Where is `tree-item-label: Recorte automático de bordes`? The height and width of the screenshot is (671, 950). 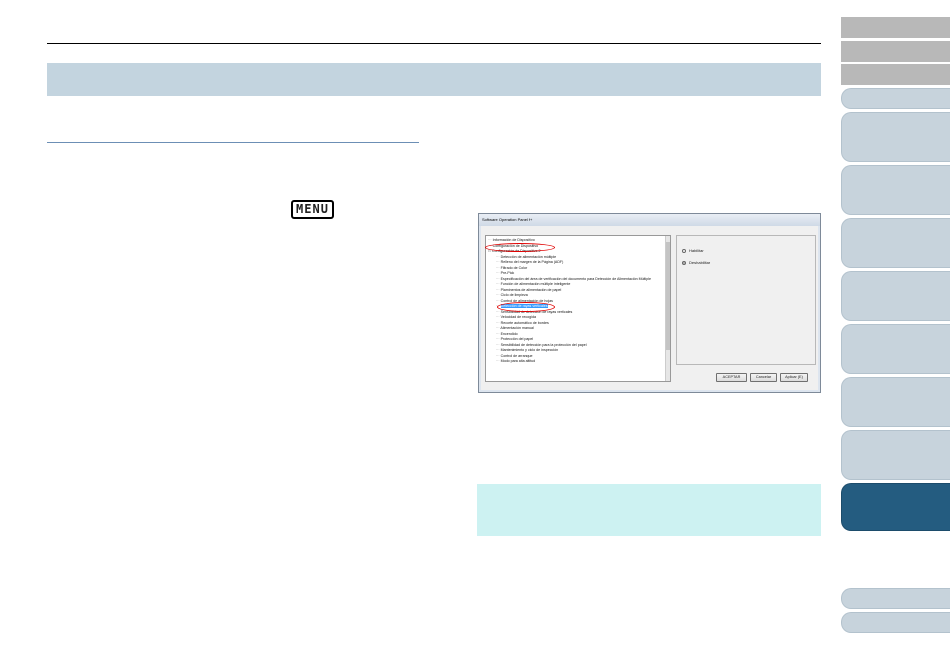 tree-item-label: Recorte automático de bordes is located at coordinates (524, 322).